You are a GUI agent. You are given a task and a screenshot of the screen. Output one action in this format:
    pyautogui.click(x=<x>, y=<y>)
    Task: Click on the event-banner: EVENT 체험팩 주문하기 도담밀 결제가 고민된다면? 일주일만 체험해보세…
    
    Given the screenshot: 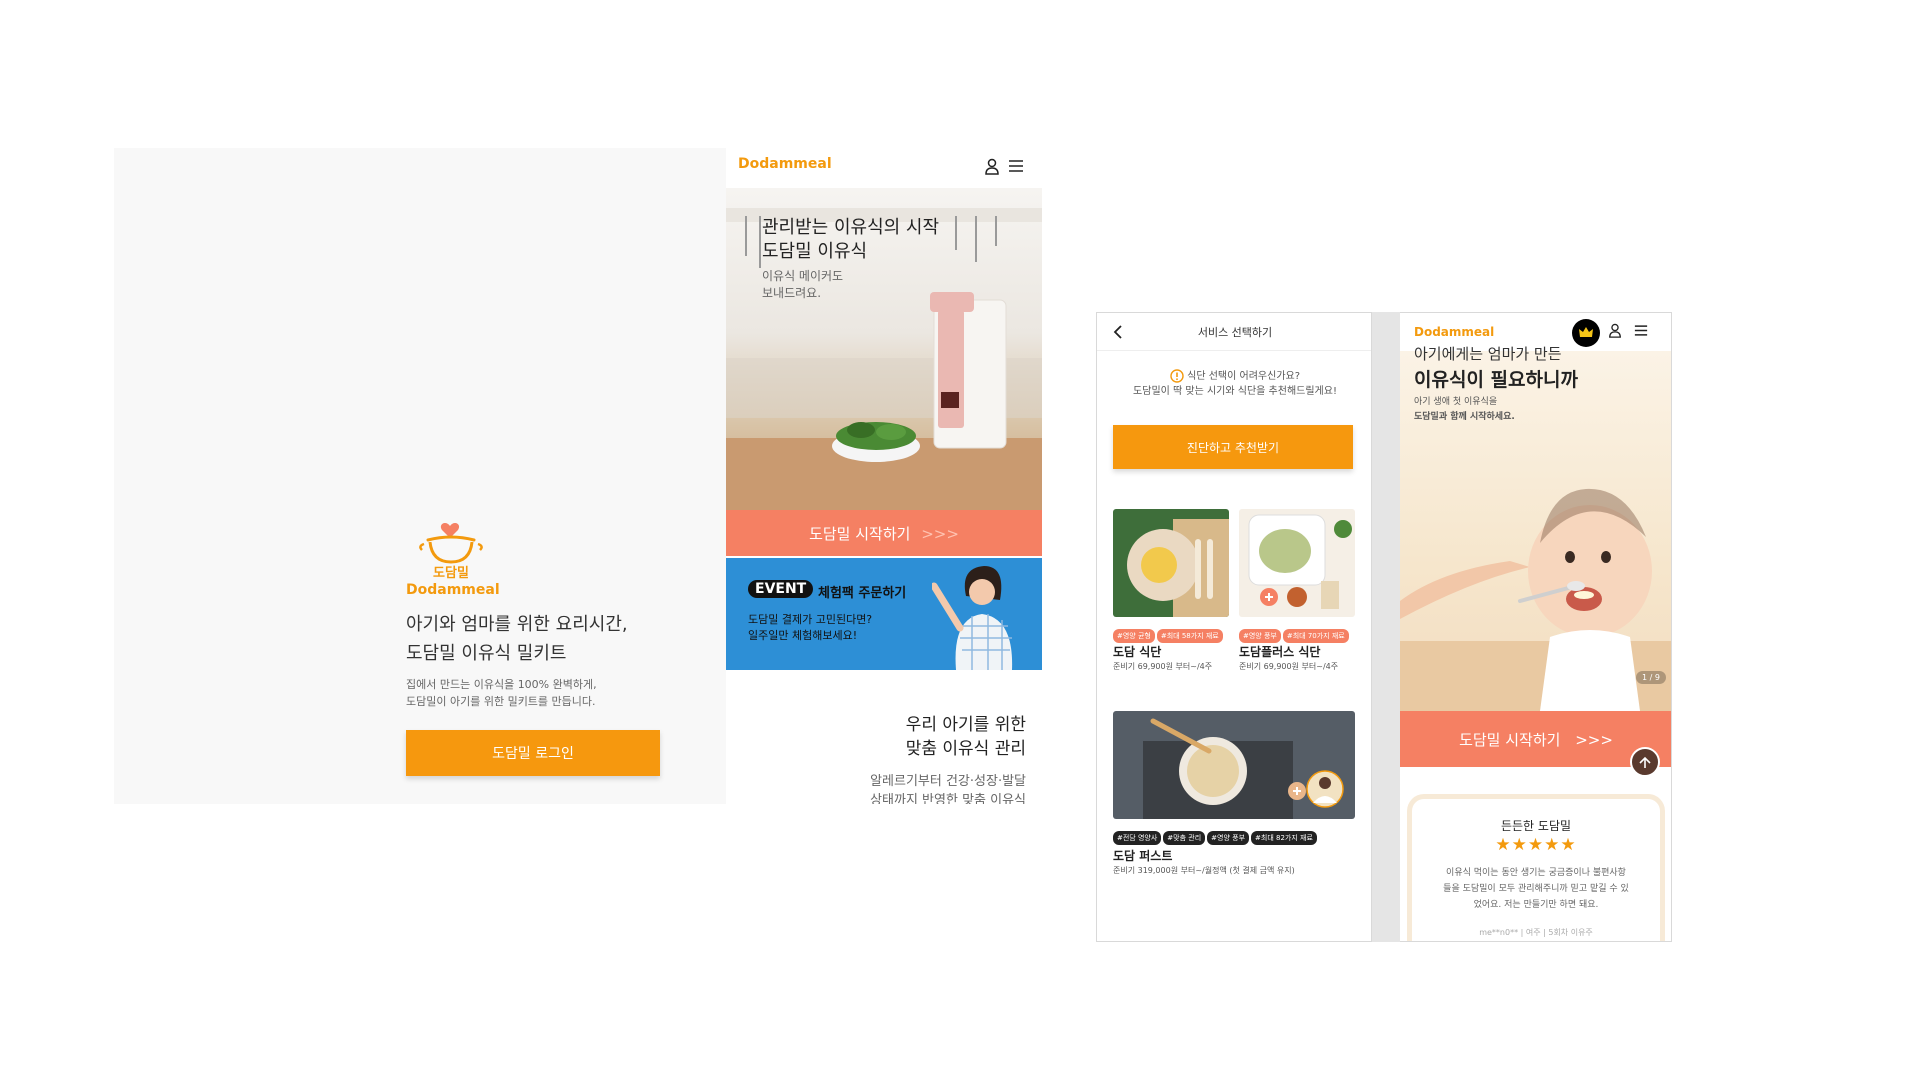 What is the action you would take?
    pyautogui.click(x=884, y=614)
    